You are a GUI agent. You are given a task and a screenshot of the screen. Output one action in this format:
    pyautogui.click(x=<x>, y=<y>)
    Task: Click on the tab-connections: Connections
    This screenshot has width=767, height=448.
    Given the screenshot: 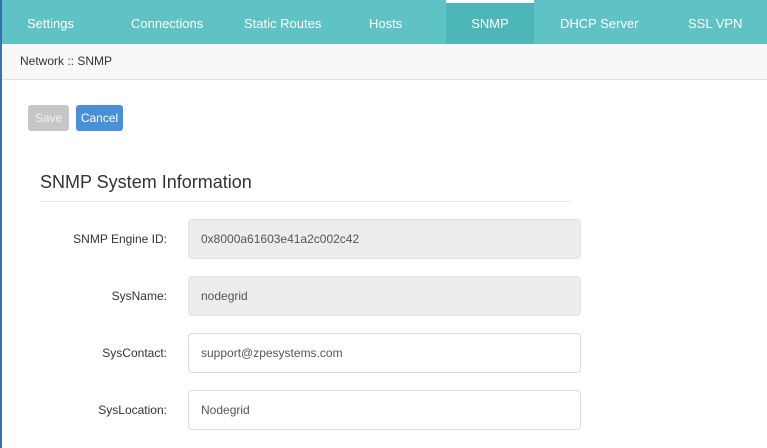 What is the action you would take?
    pyautogui.click(x=167, y=22)
    